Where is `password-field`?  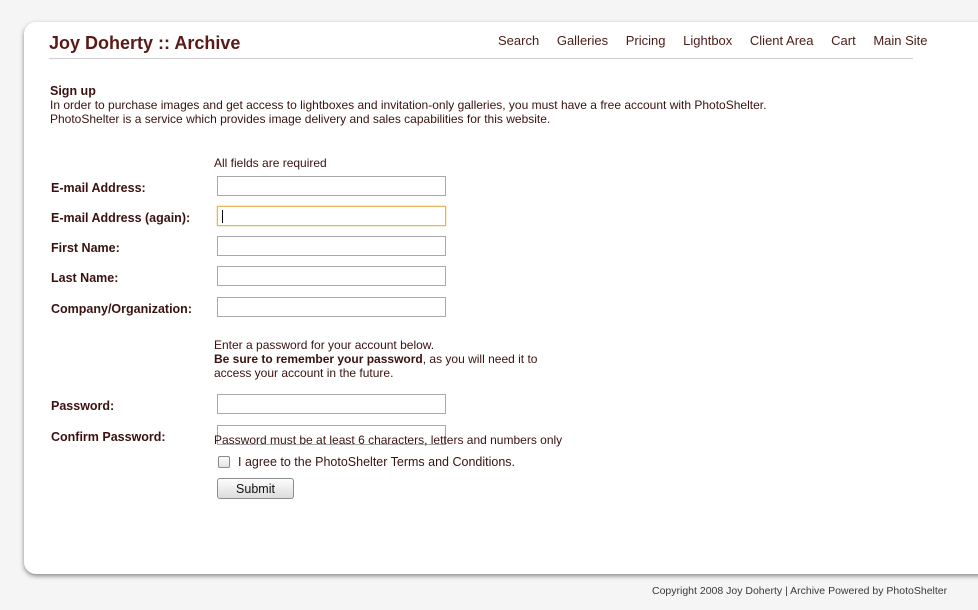 password-field is located at coordinates (331, 404).